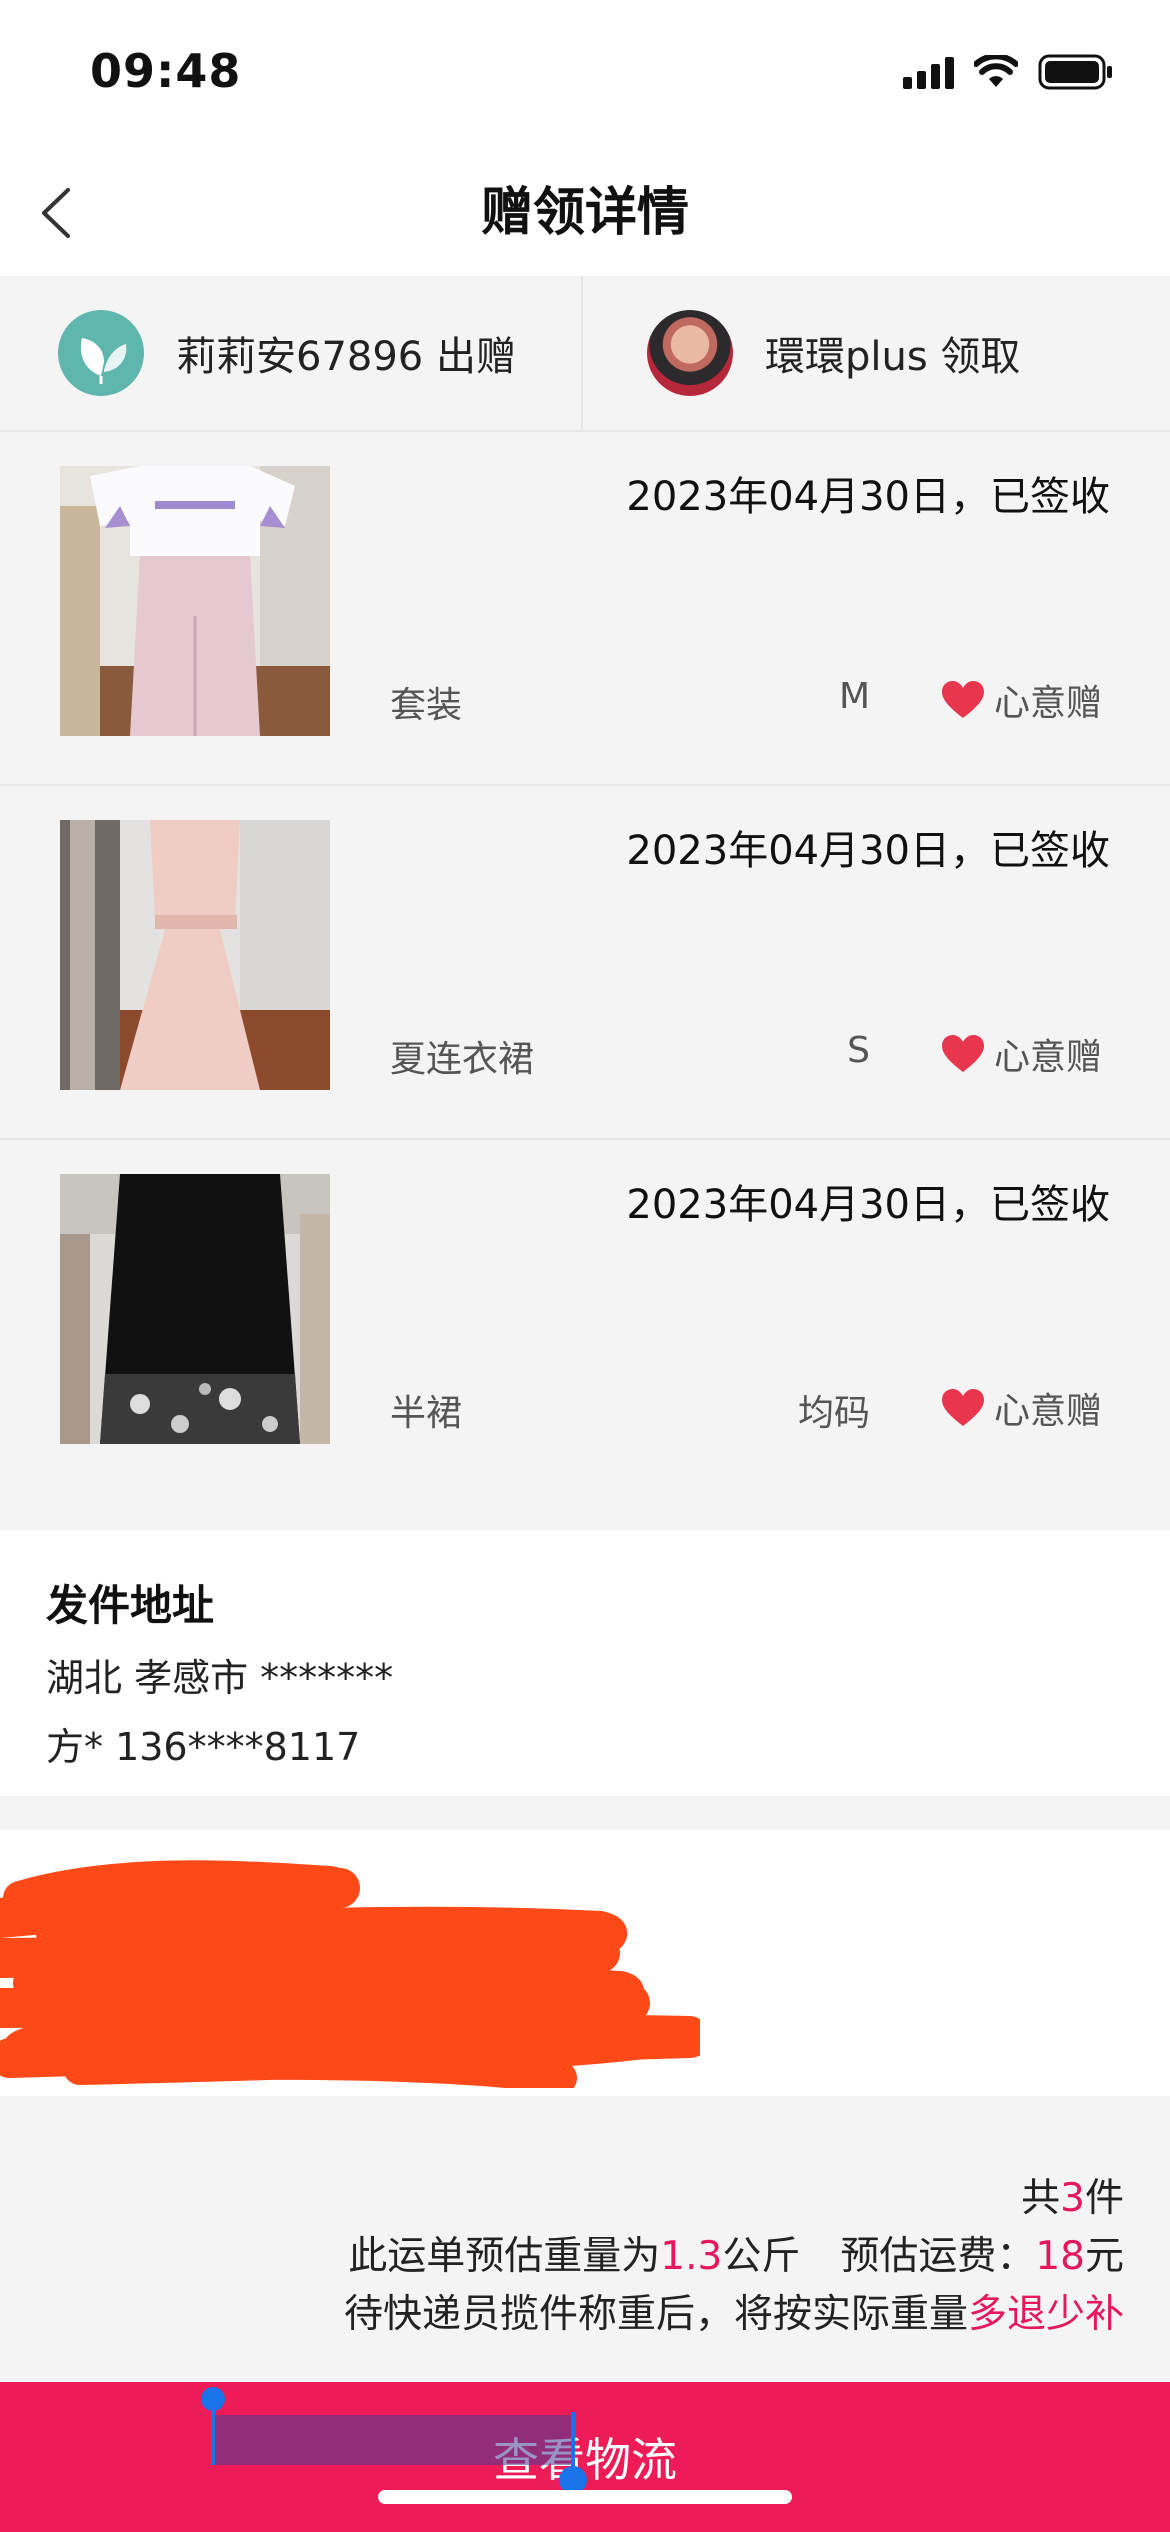 This screenshot has height=2532, width=1170. I want to click on selection-handle-start, so click(213, 2426).